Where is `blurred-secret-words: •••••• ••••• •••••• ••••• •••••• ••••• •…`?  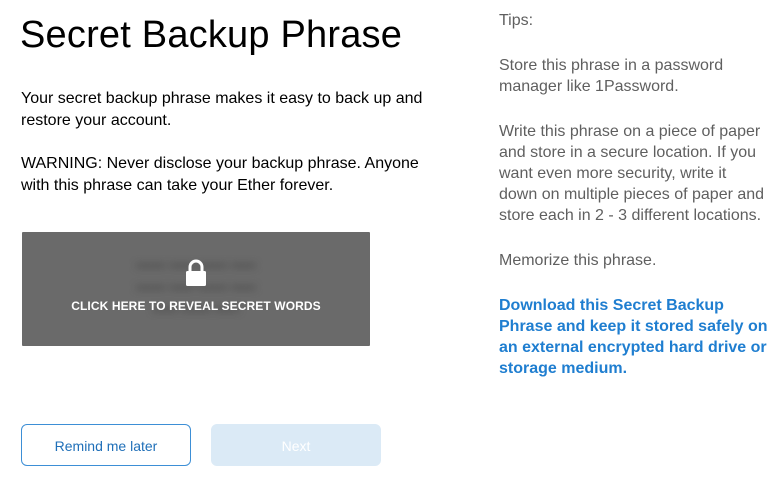 blurred-secret-words: •••••• ••••• •••••• ••••• •••••• ••••• •… is located at coordinates (196, 289).